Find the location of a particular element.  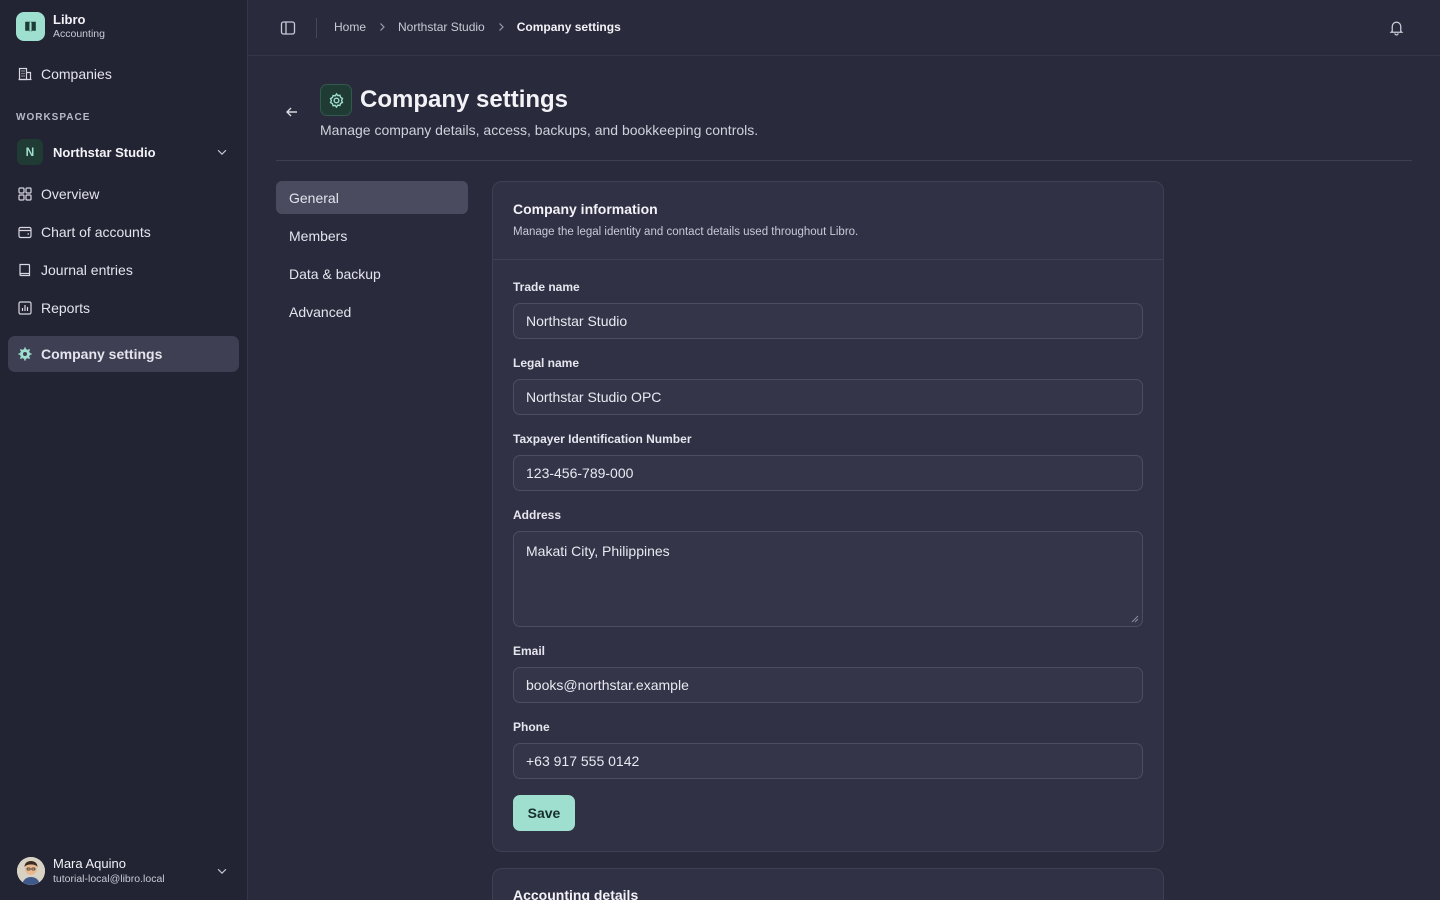

workspace-name: Northstar Studio is located at coordinates (104, 152).